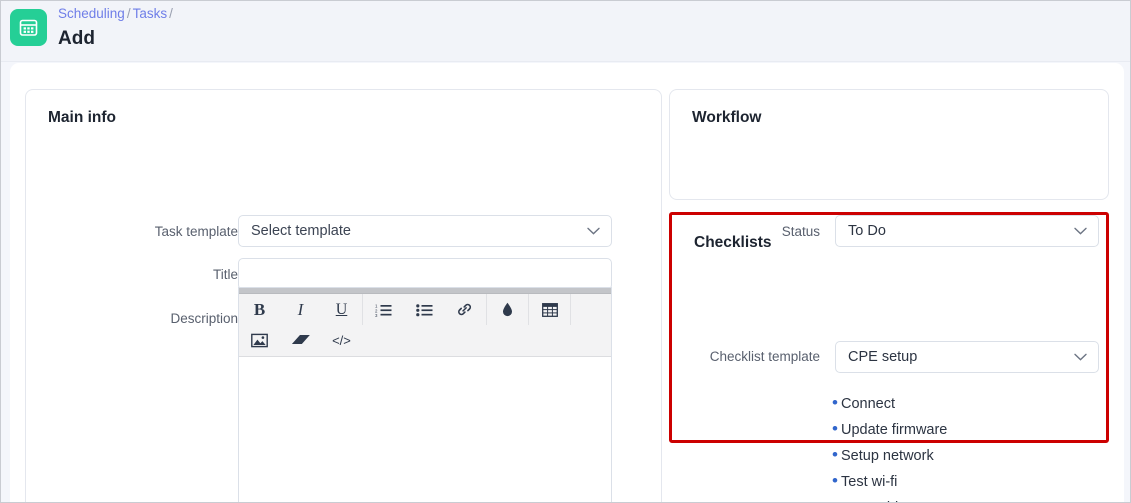  I want to click on color-fill-icon, so click(507, 309).